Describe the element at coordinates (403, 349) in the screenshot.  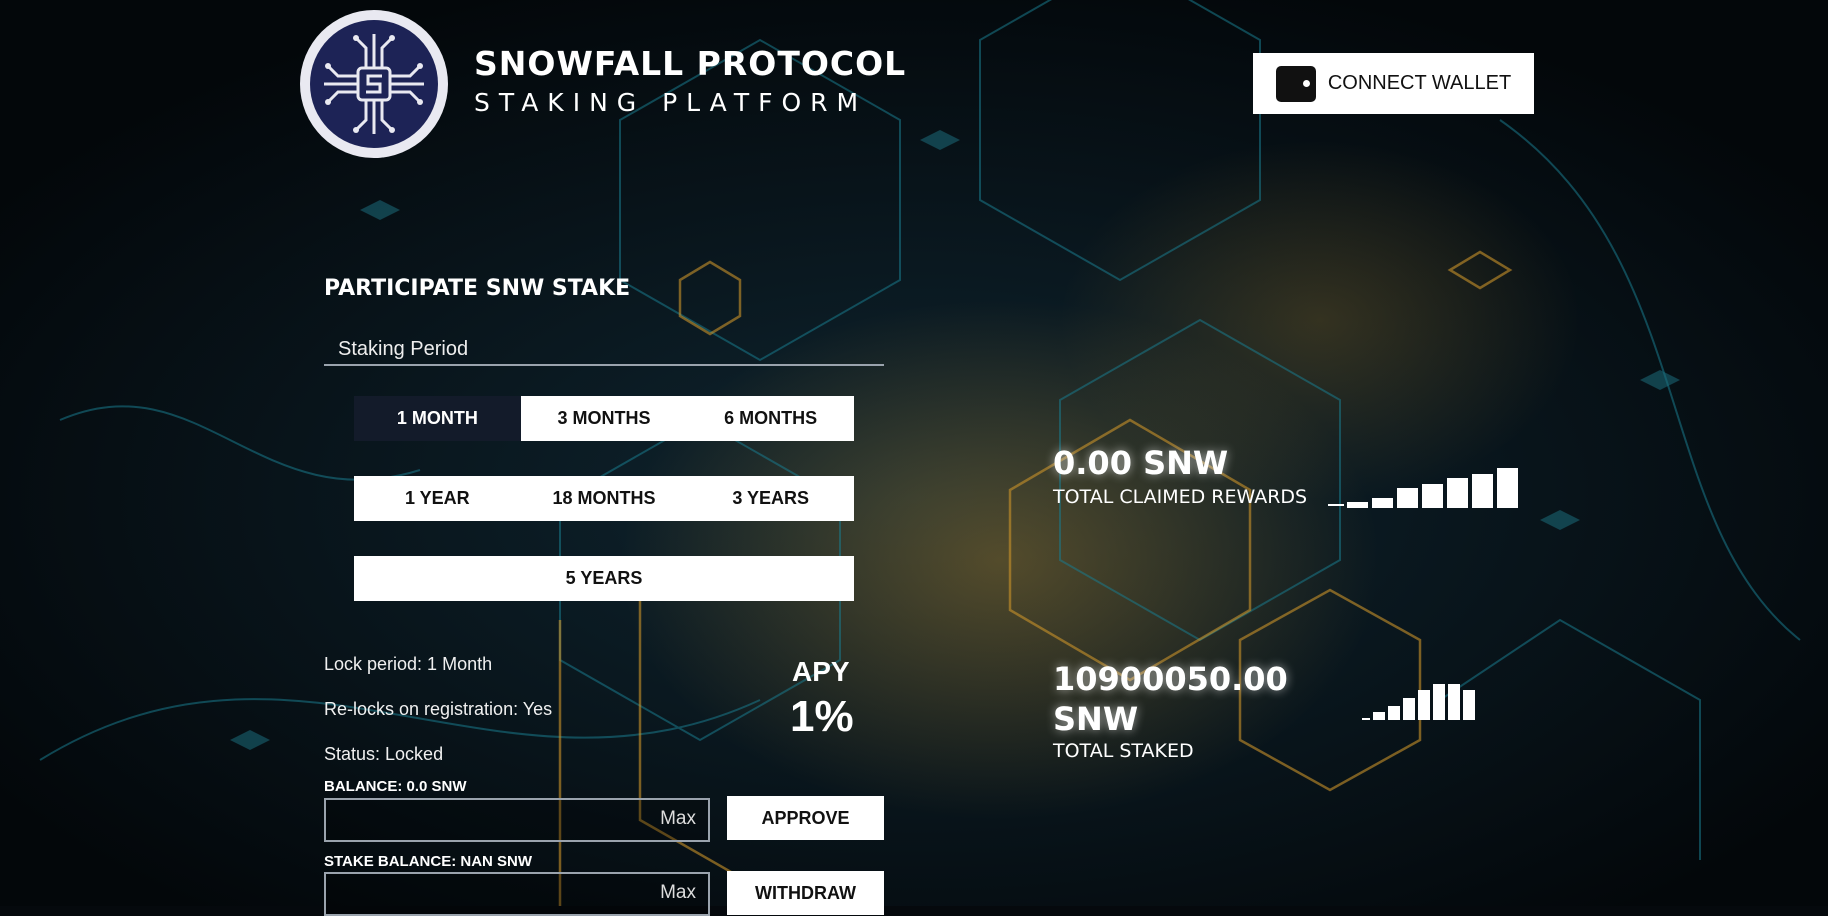
I see `staking-period-label: Staking Period` at that location.